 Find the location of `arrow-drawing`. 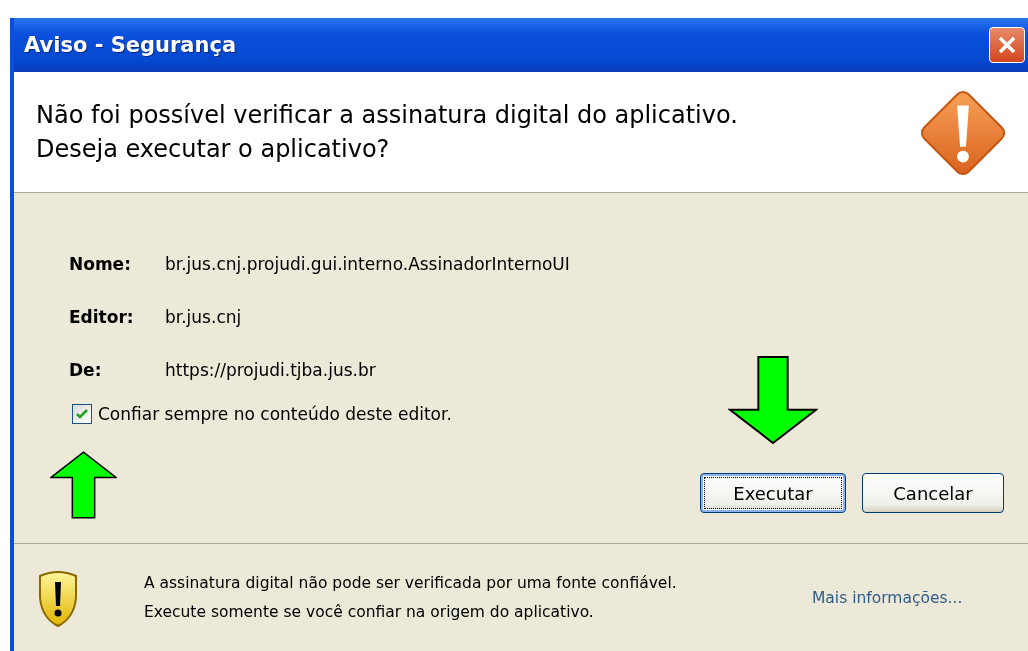

arrow-drawing is located at coordinates (83, 485).